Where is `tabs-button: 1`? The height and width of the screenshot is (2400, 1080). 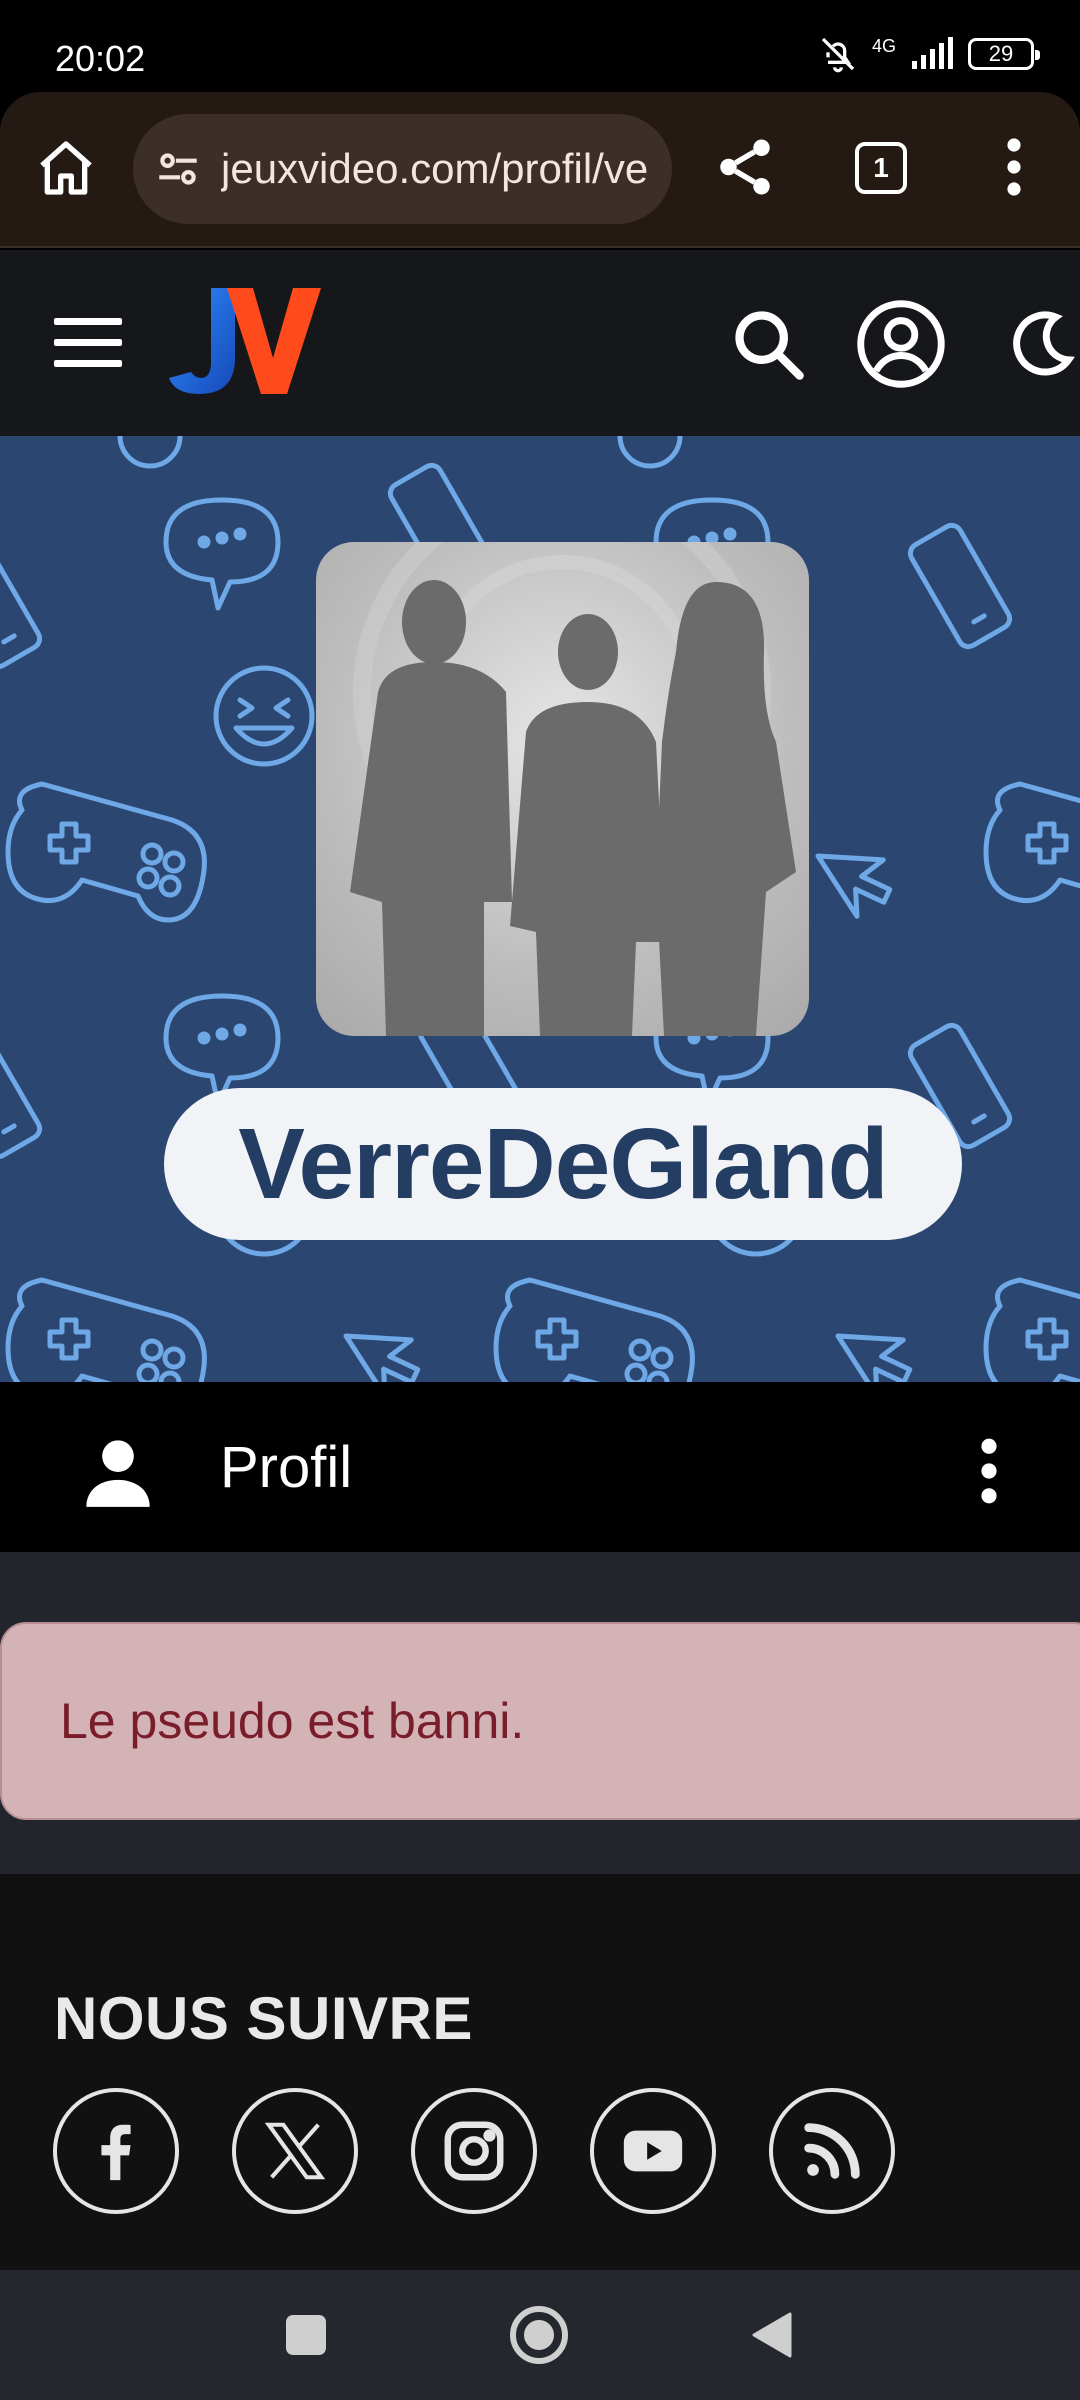
tabs-button: 1 is located at coordinates (881, 168).